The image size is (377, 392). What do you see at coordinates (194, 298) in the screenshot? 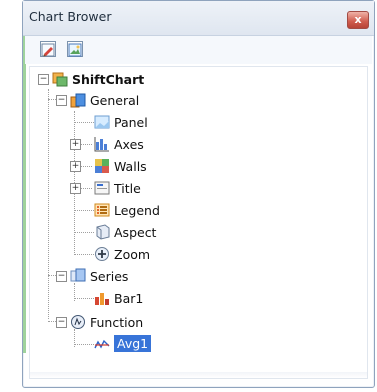
I see `tree-node-bar1: Bar1` at bounding box center [194, 298].